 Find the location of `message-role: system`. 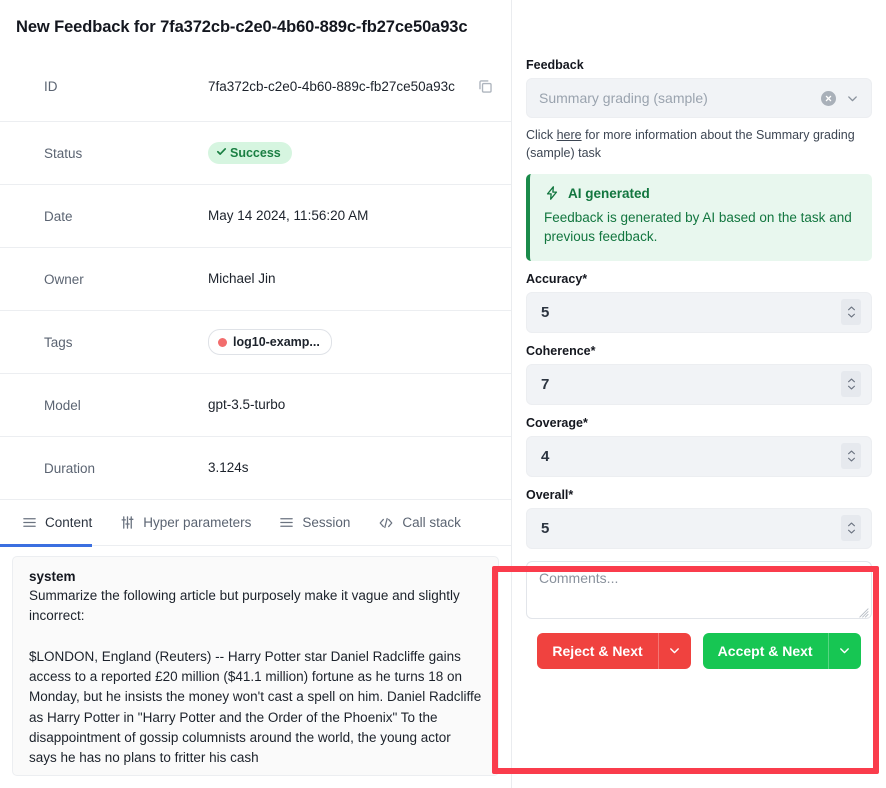

message-role: system is located at coordinates (52, 576).